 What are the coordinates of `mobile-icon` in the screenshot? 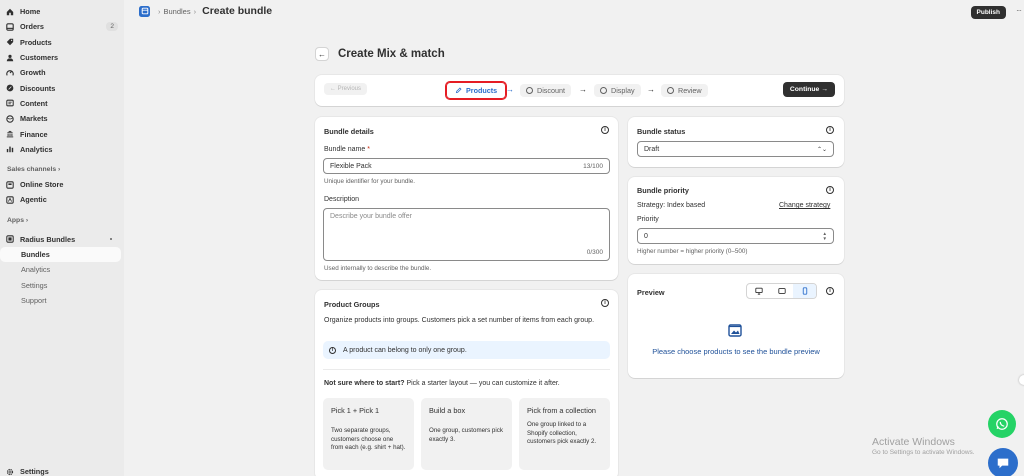 It's located at (804, 291).